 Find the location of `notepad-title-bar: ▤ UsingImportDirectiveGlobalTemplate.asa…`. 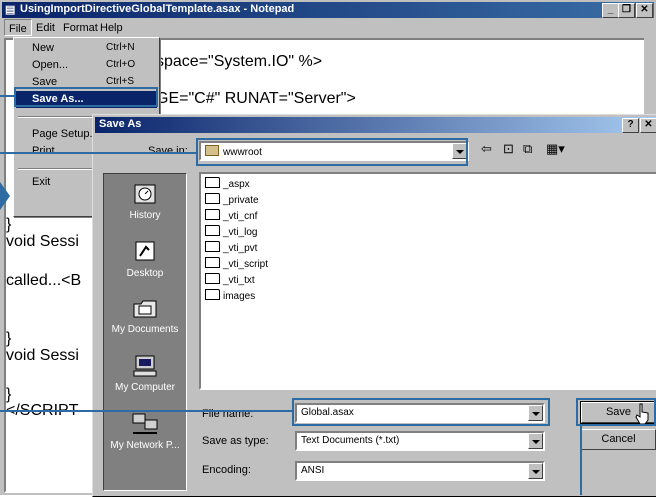

notepad-title-bar: ▤ UsingImportDirectiveGlobalTemplate.asa… is located at coordinates (328, 10).